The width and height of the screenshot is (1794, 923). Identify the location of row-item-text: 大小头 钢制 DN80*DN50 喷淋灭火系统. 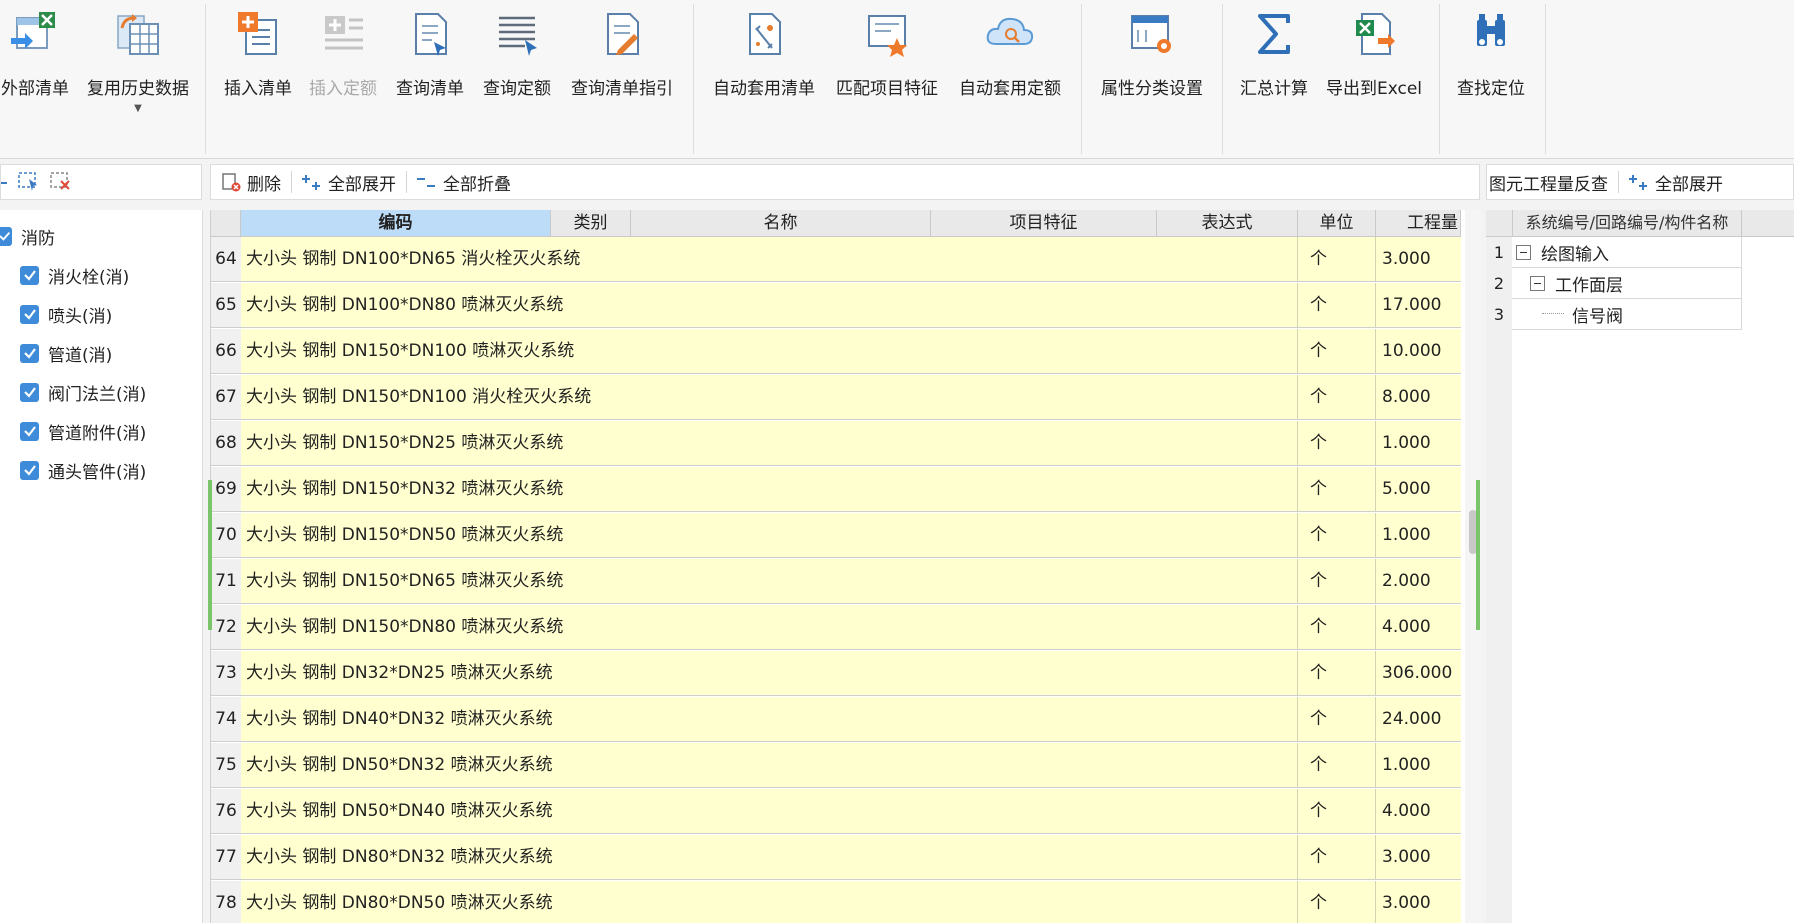
(769, 902).